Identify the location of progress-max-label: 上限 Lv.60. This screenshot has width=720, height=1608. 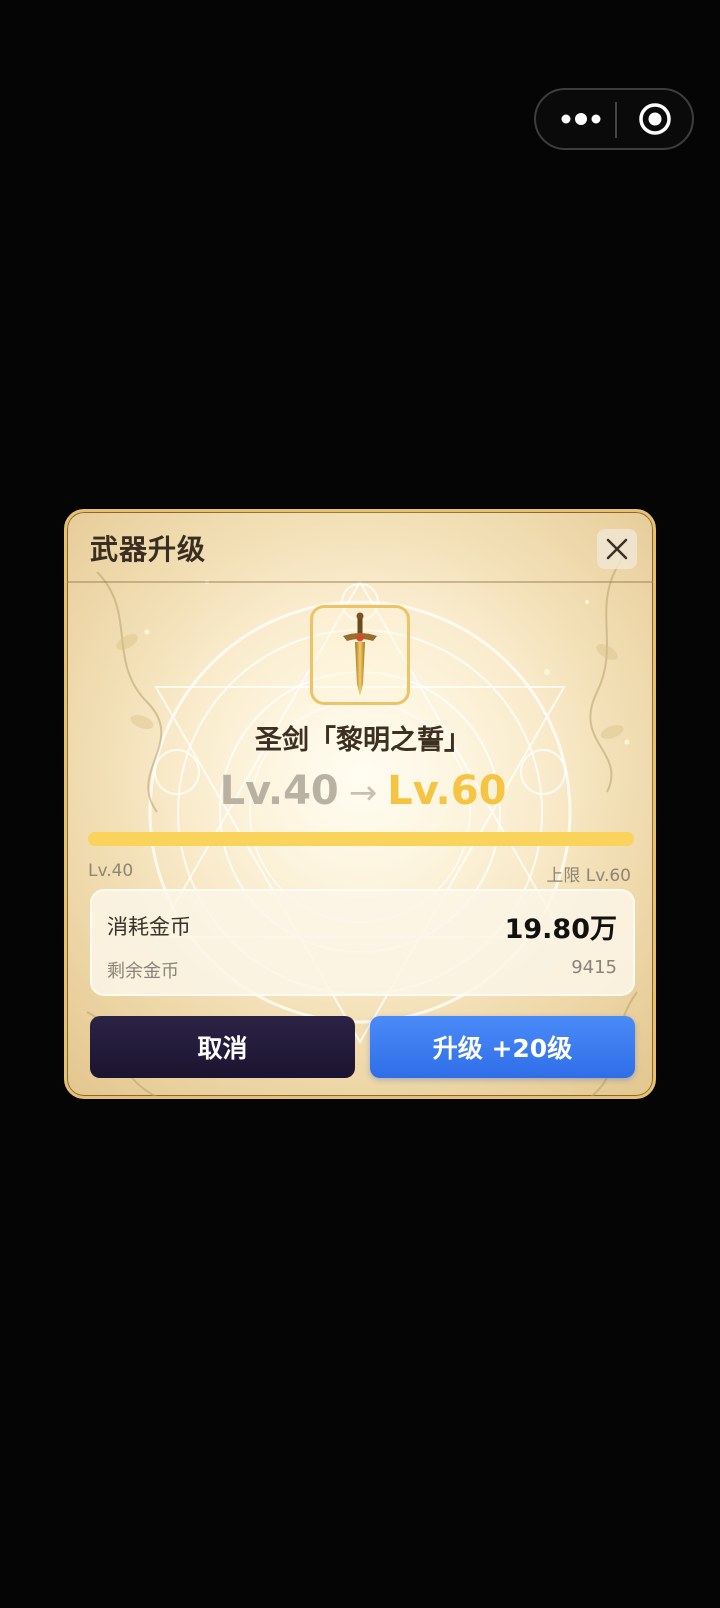
(588, 876).